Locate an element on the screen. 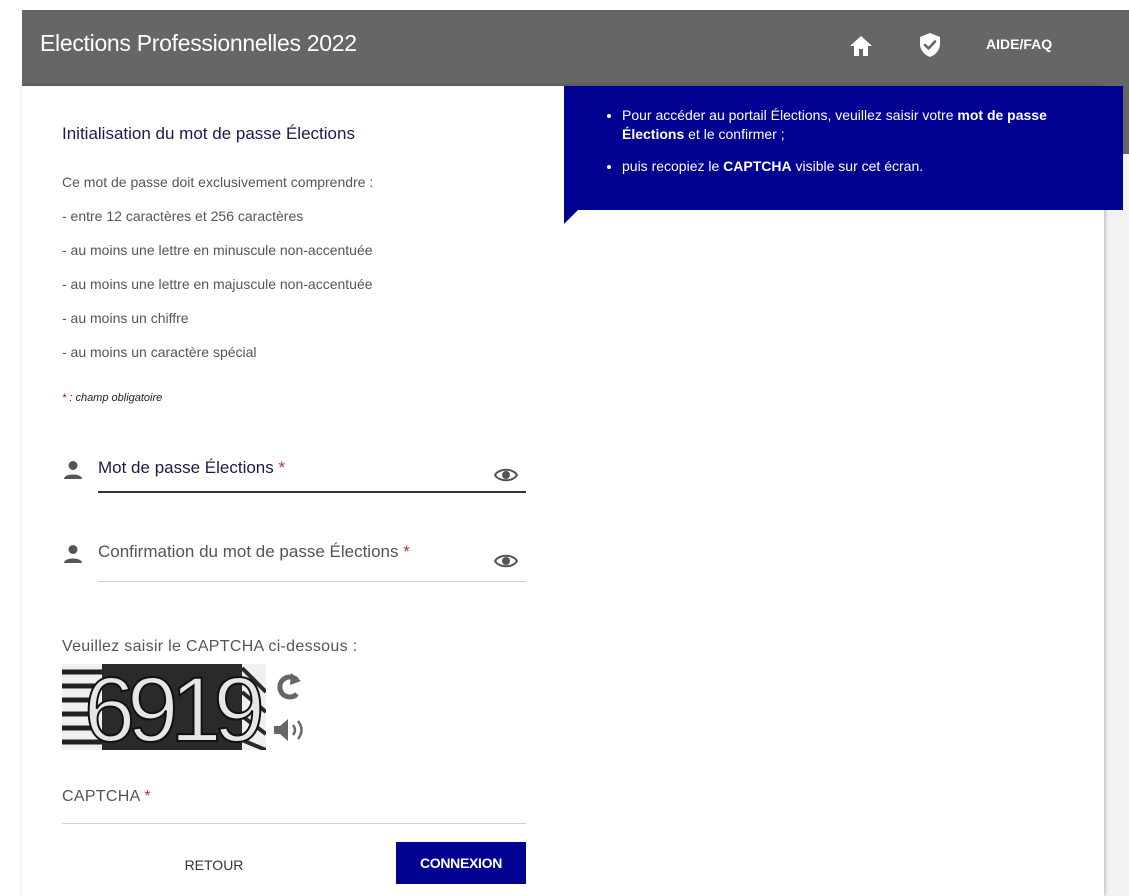 This screenshot has height=896, width=1129. faq-link: AIDE/FAQ is located at coordinates (1019, 44).